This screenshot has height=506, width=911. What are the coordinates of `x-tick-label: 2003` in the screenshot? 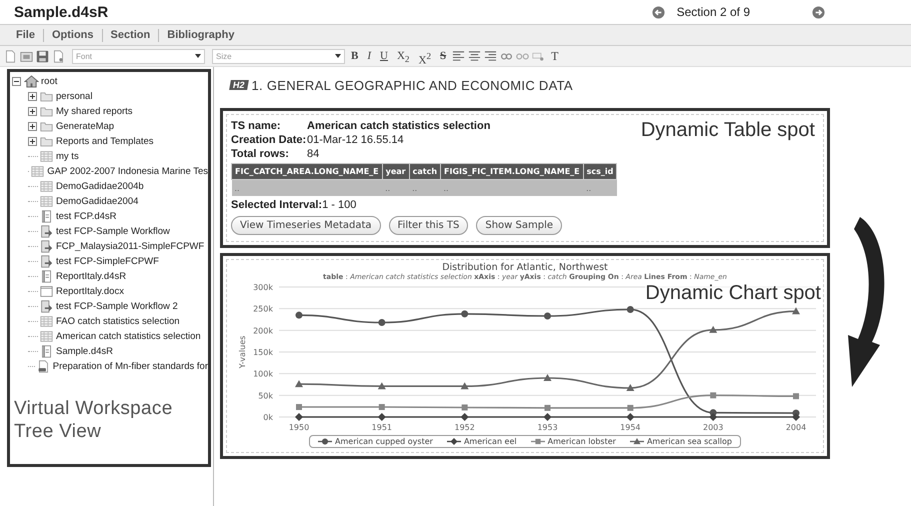 It's located at (713, 427).